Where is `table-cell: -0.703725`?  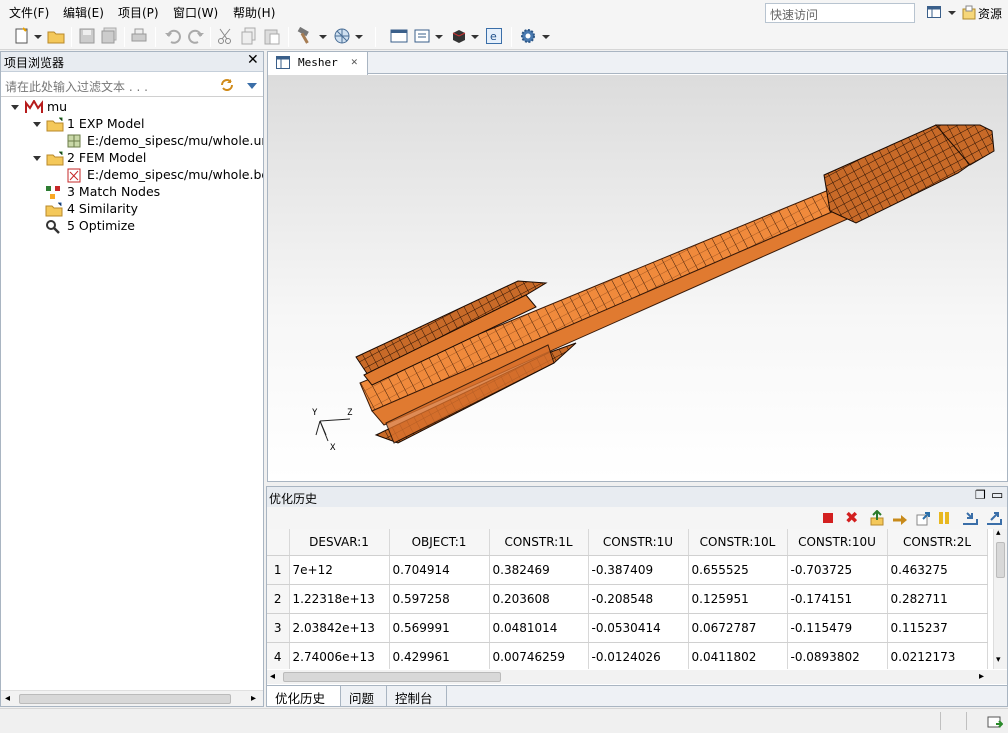 table-cell: -0.703725 is located at coordinates (837, 570).